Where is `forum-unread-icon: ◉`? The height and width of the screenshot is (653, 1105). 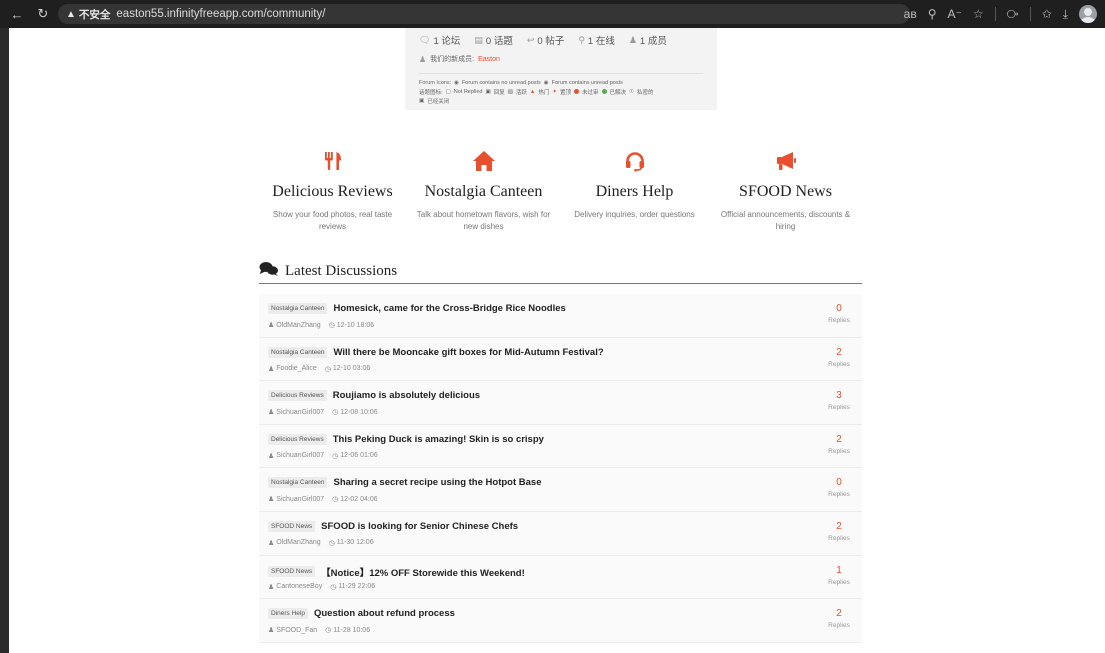 forum-unread-icon: ◉ is located at coordinates (546, 82).